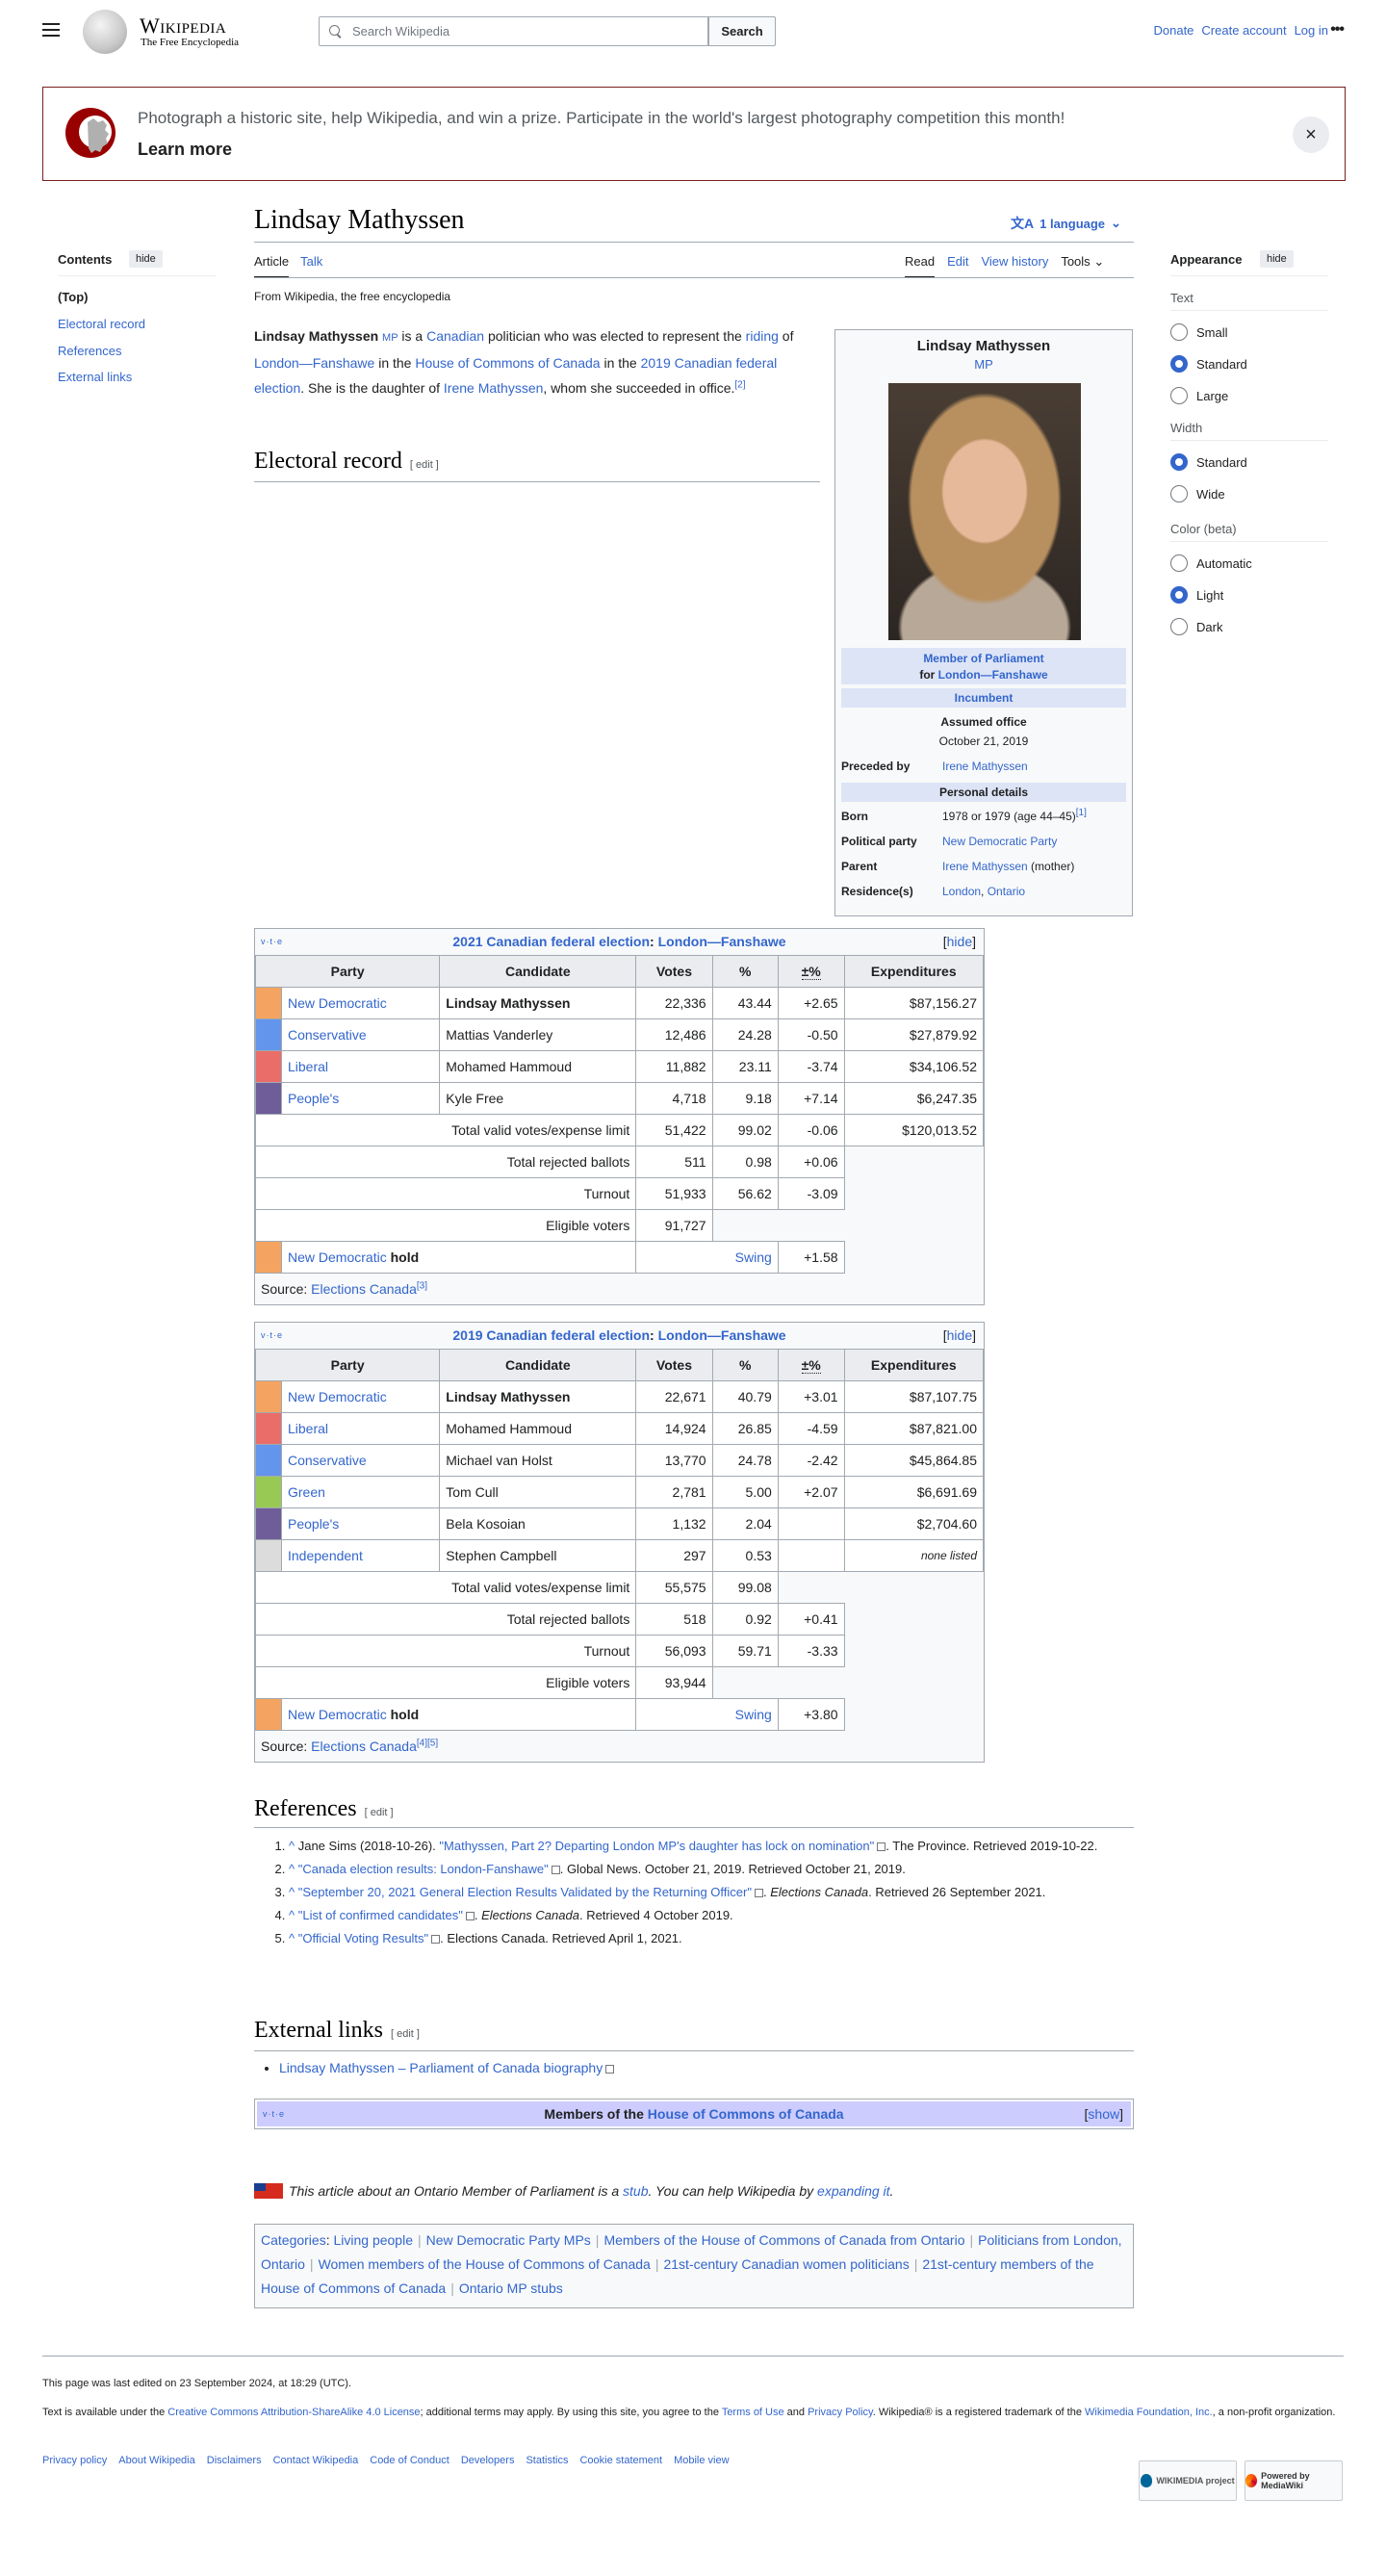 The image size is (1386, 2576). Describe the element at coordinates (1197, 494) in the screenshot. I see `width-option-wide: Wide` at that location.